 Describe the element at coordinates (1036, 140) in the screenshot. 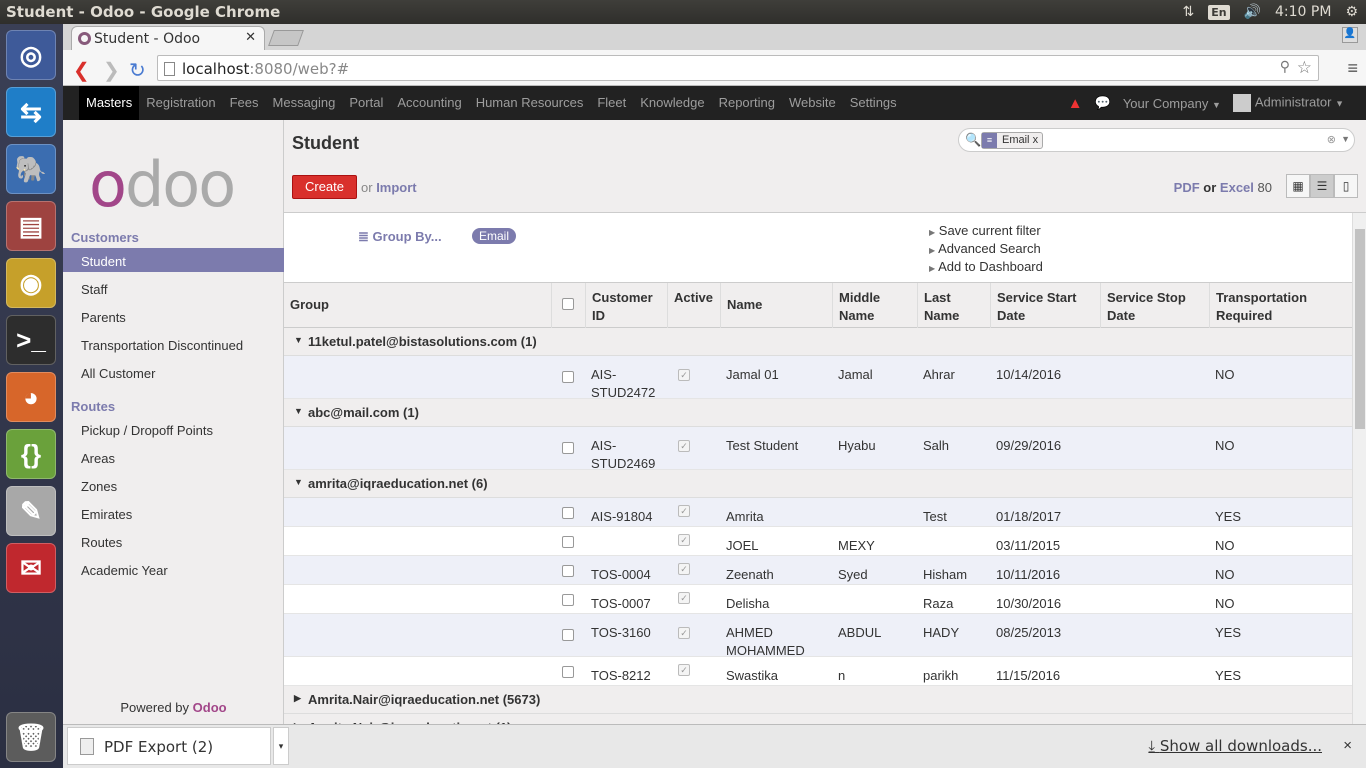

I see `facet-remove-icon: x` at that location.